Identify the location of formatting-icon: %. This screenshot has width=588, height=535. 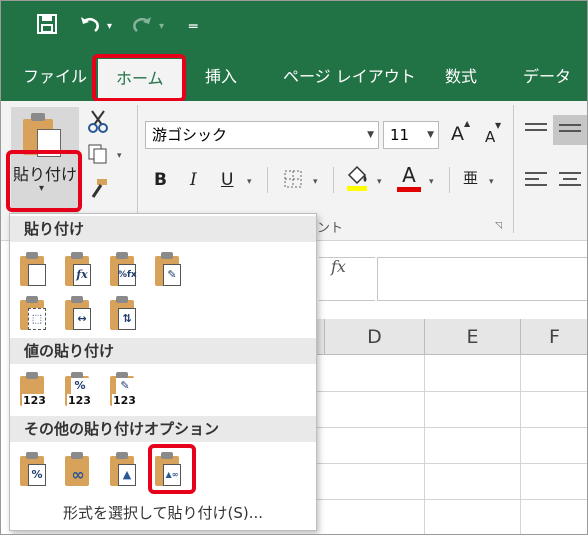
(35, 470).